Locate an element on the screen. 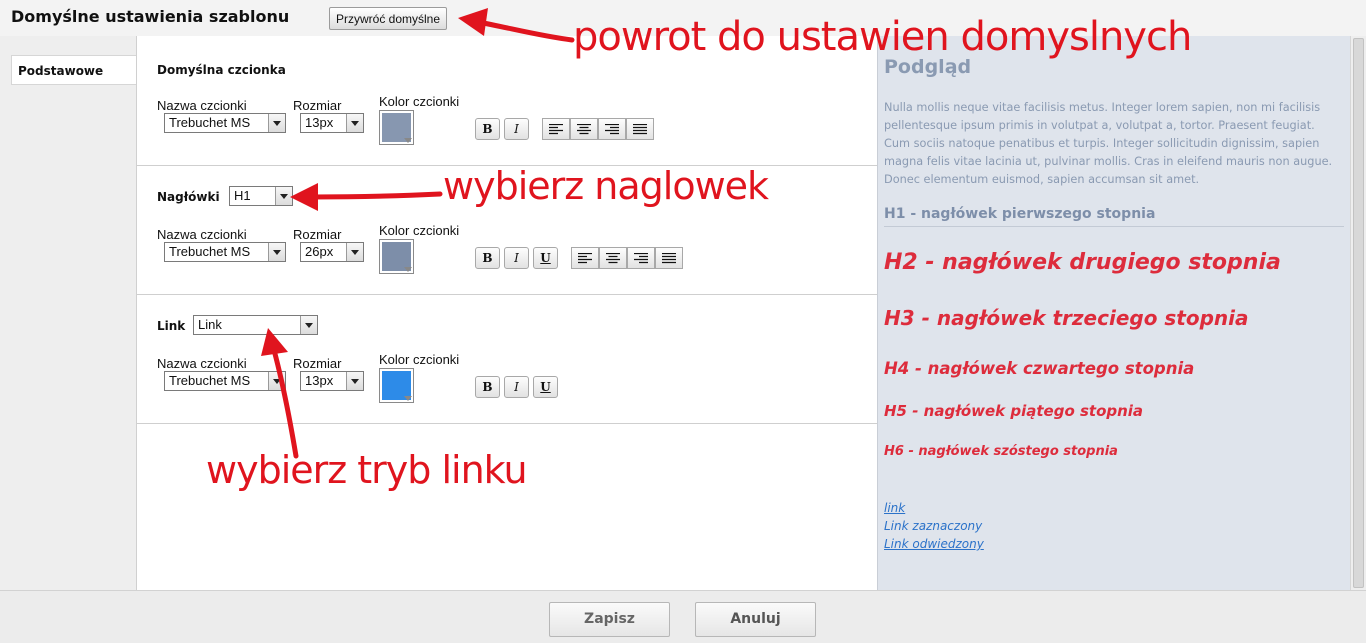  preview-scrollbar is located at coordinates (1358, 313).